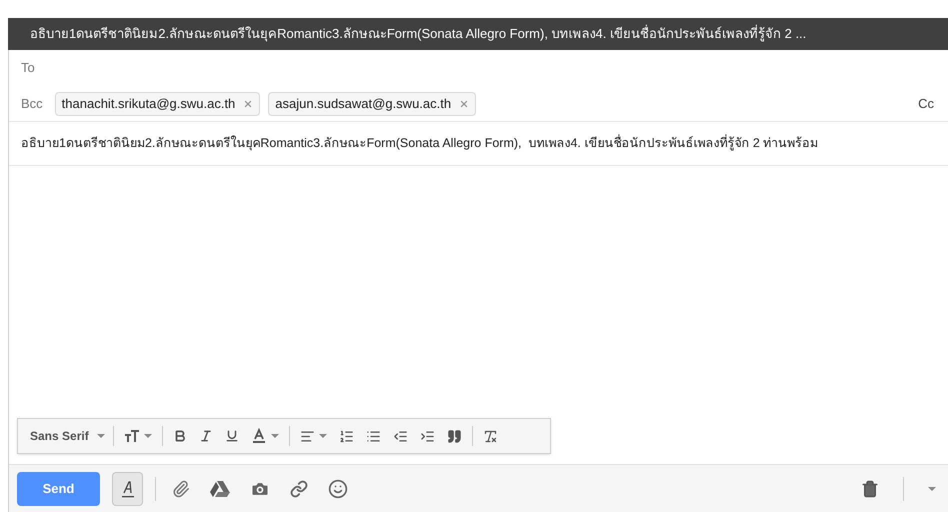 The width and height of the screenshot is (948, 512). Describe the element at coordinates (307, 436) in the screenshot. I see `align-left-icon` at that location.